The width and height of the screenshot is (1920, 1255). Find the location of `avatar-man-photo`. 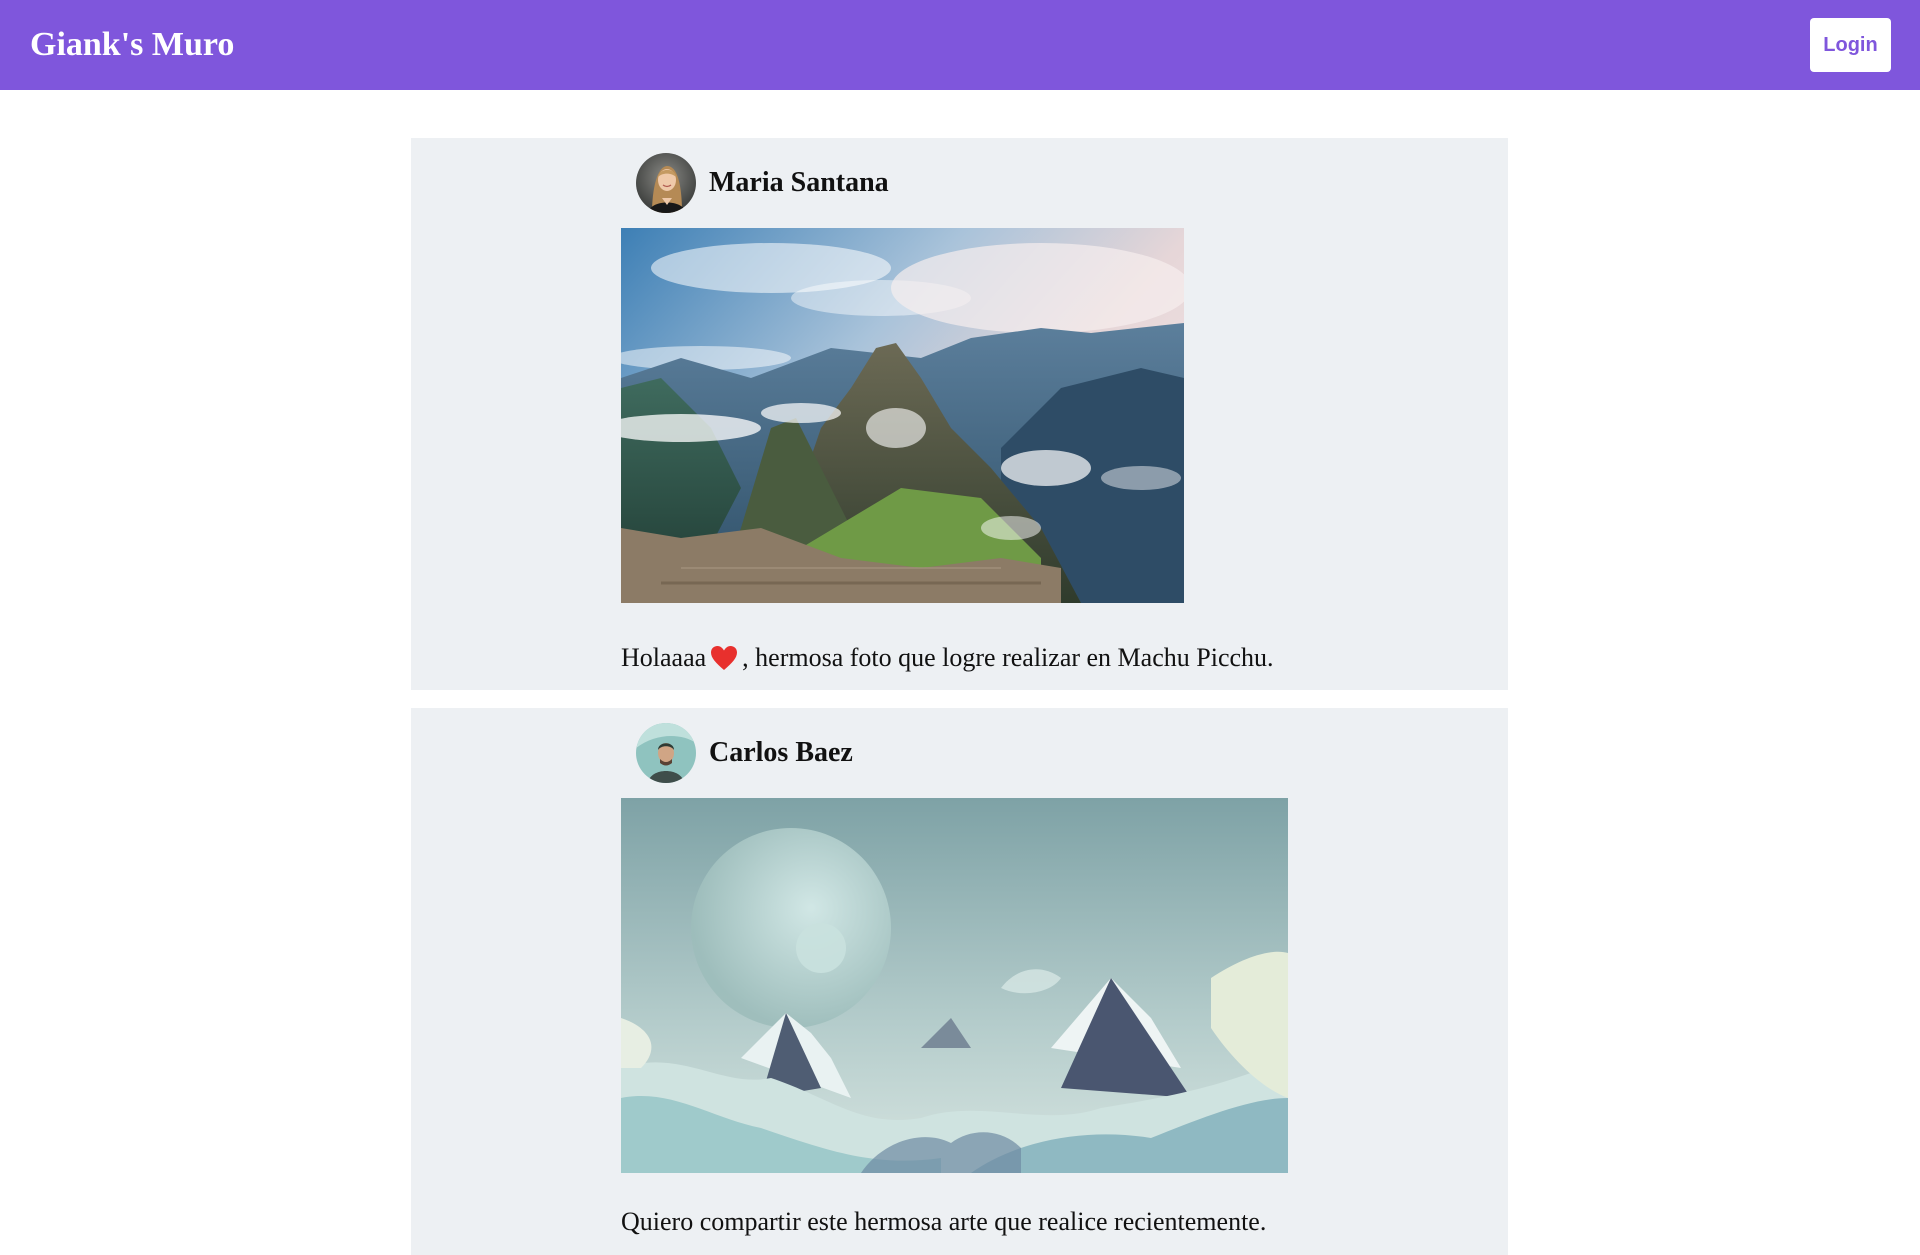

avatar-man-photo is located at coordinates (666, 753).